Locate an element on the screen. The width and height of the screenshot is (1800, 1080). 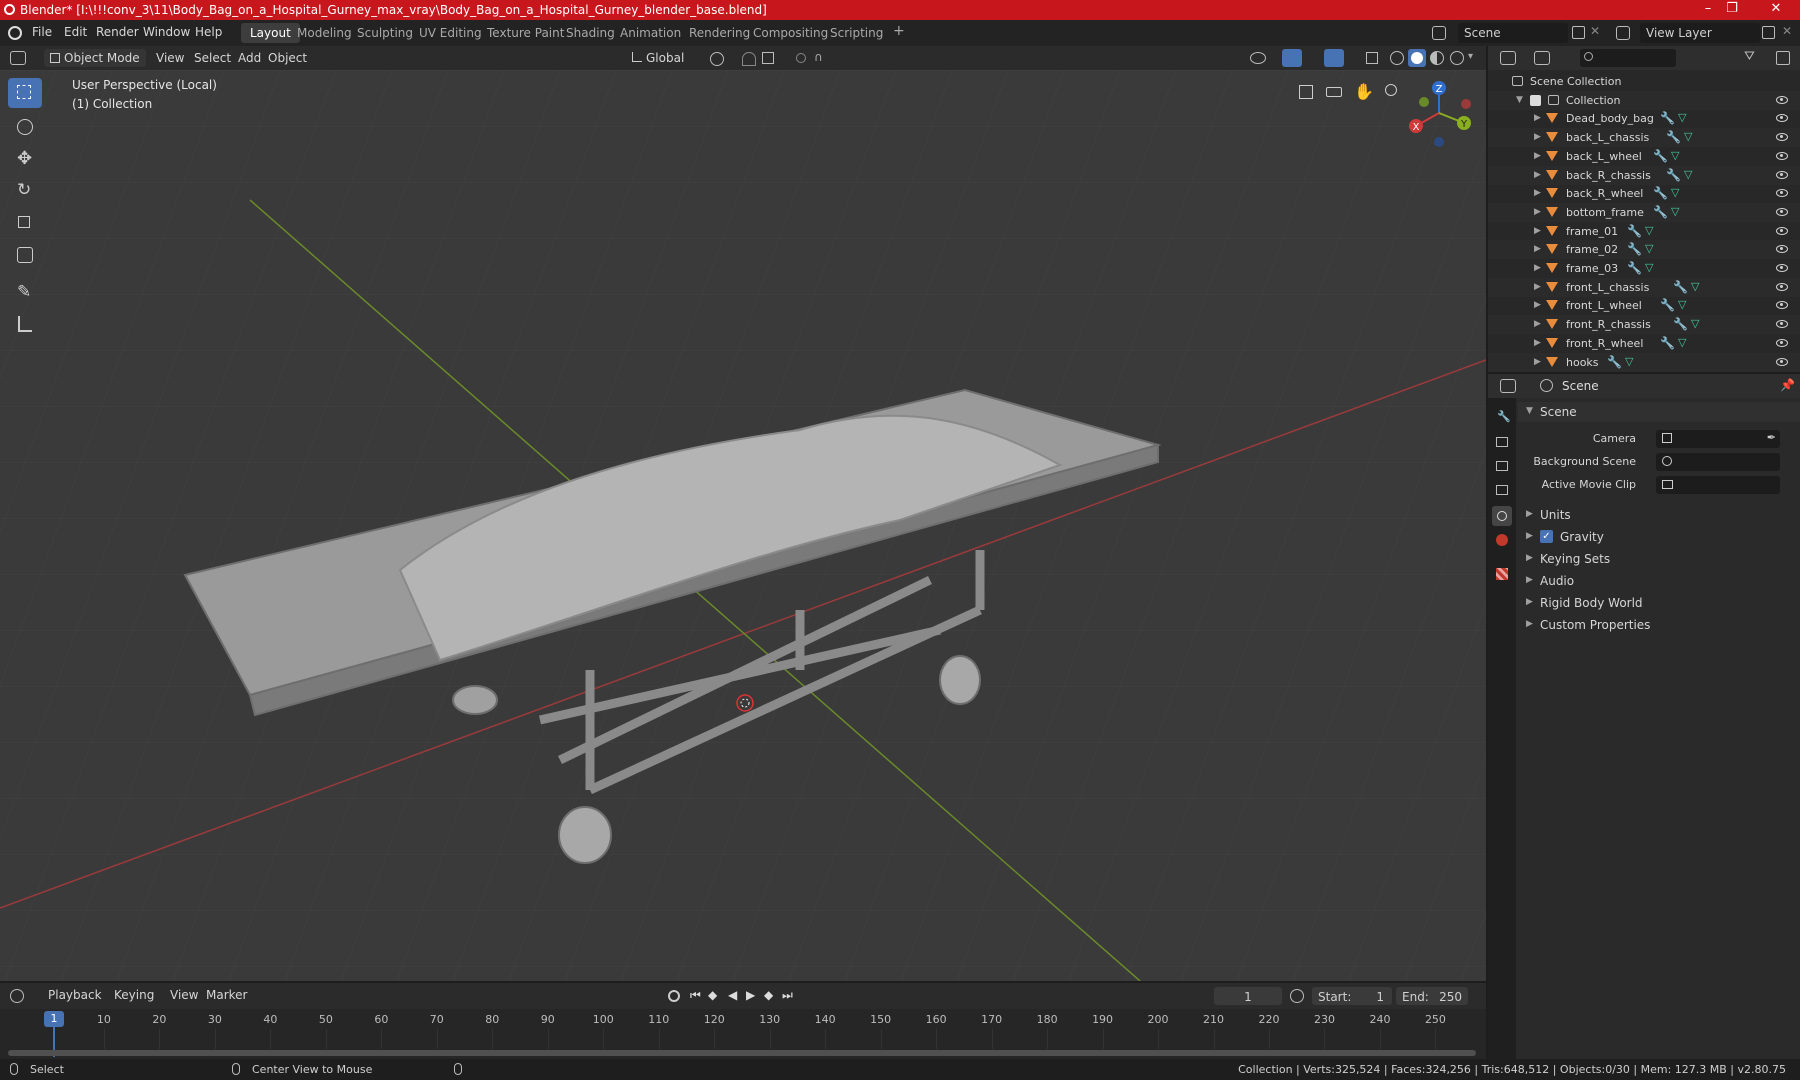
rendered-shading-icon is located at coordinates (1457, 58).